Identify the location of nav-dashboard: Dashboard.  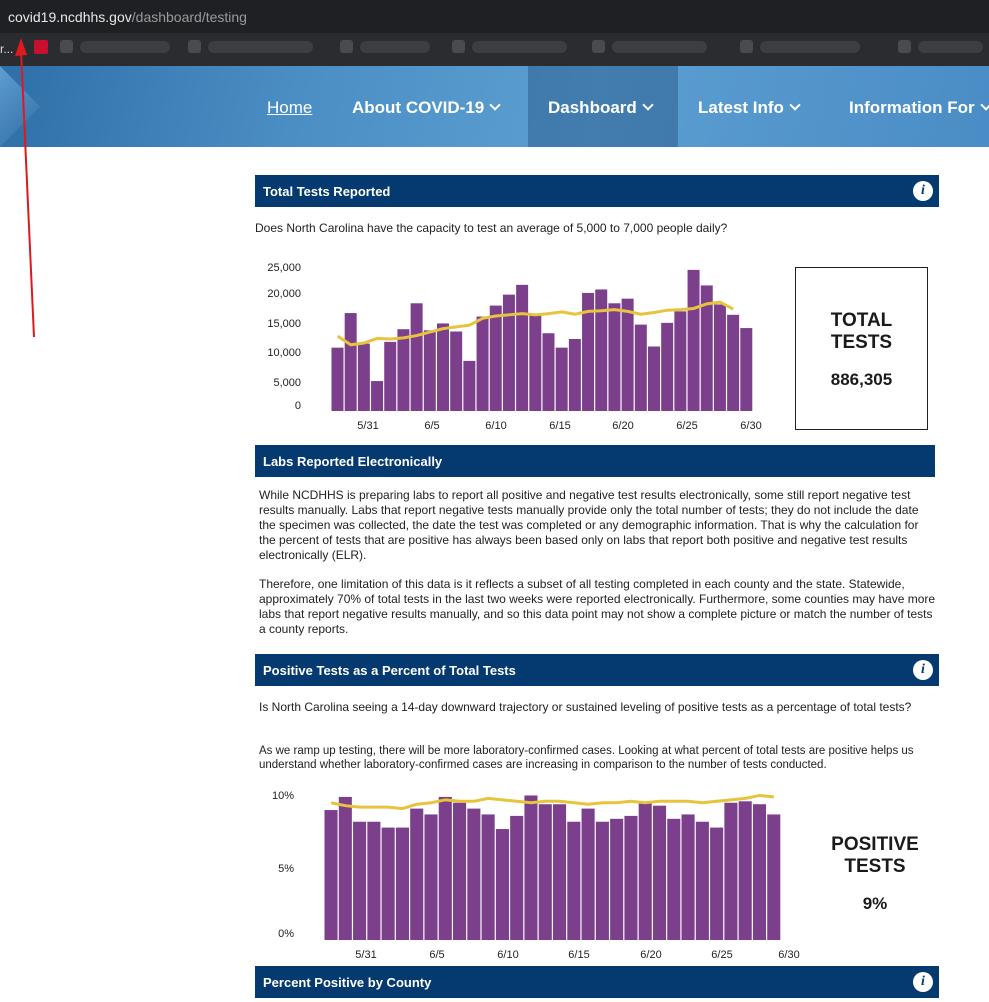
(601, 108).